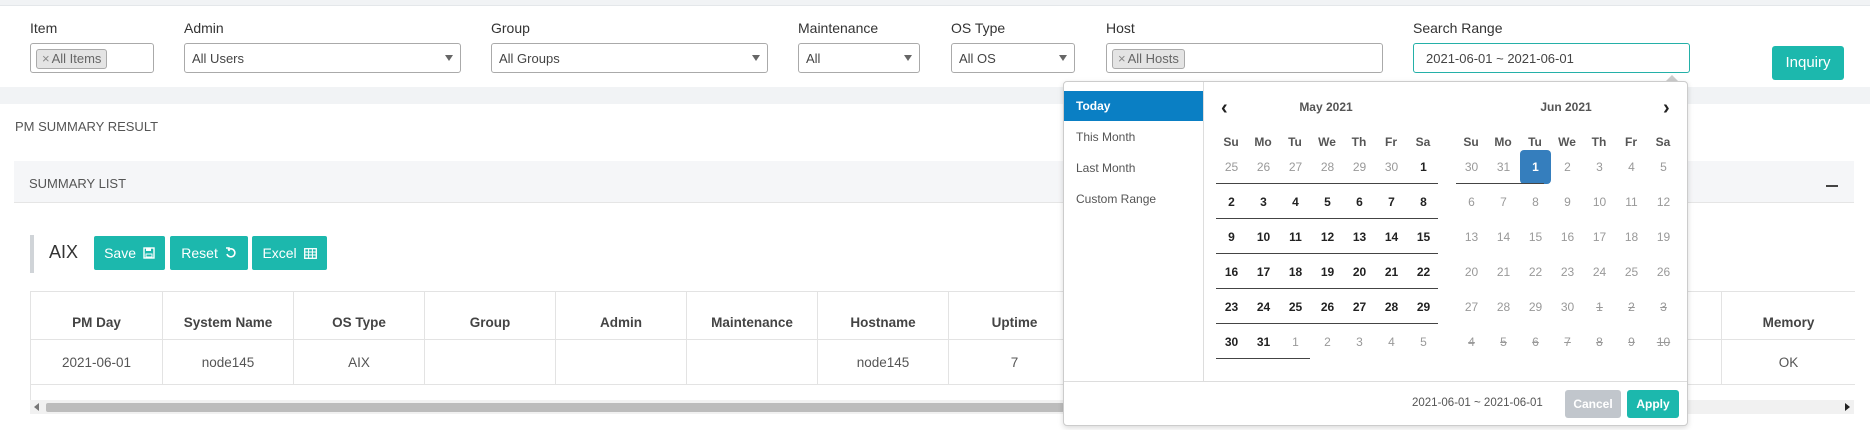 This screenshot has width=1870, height=430. I want to click on item-select: × All Items, so click(92, 58).